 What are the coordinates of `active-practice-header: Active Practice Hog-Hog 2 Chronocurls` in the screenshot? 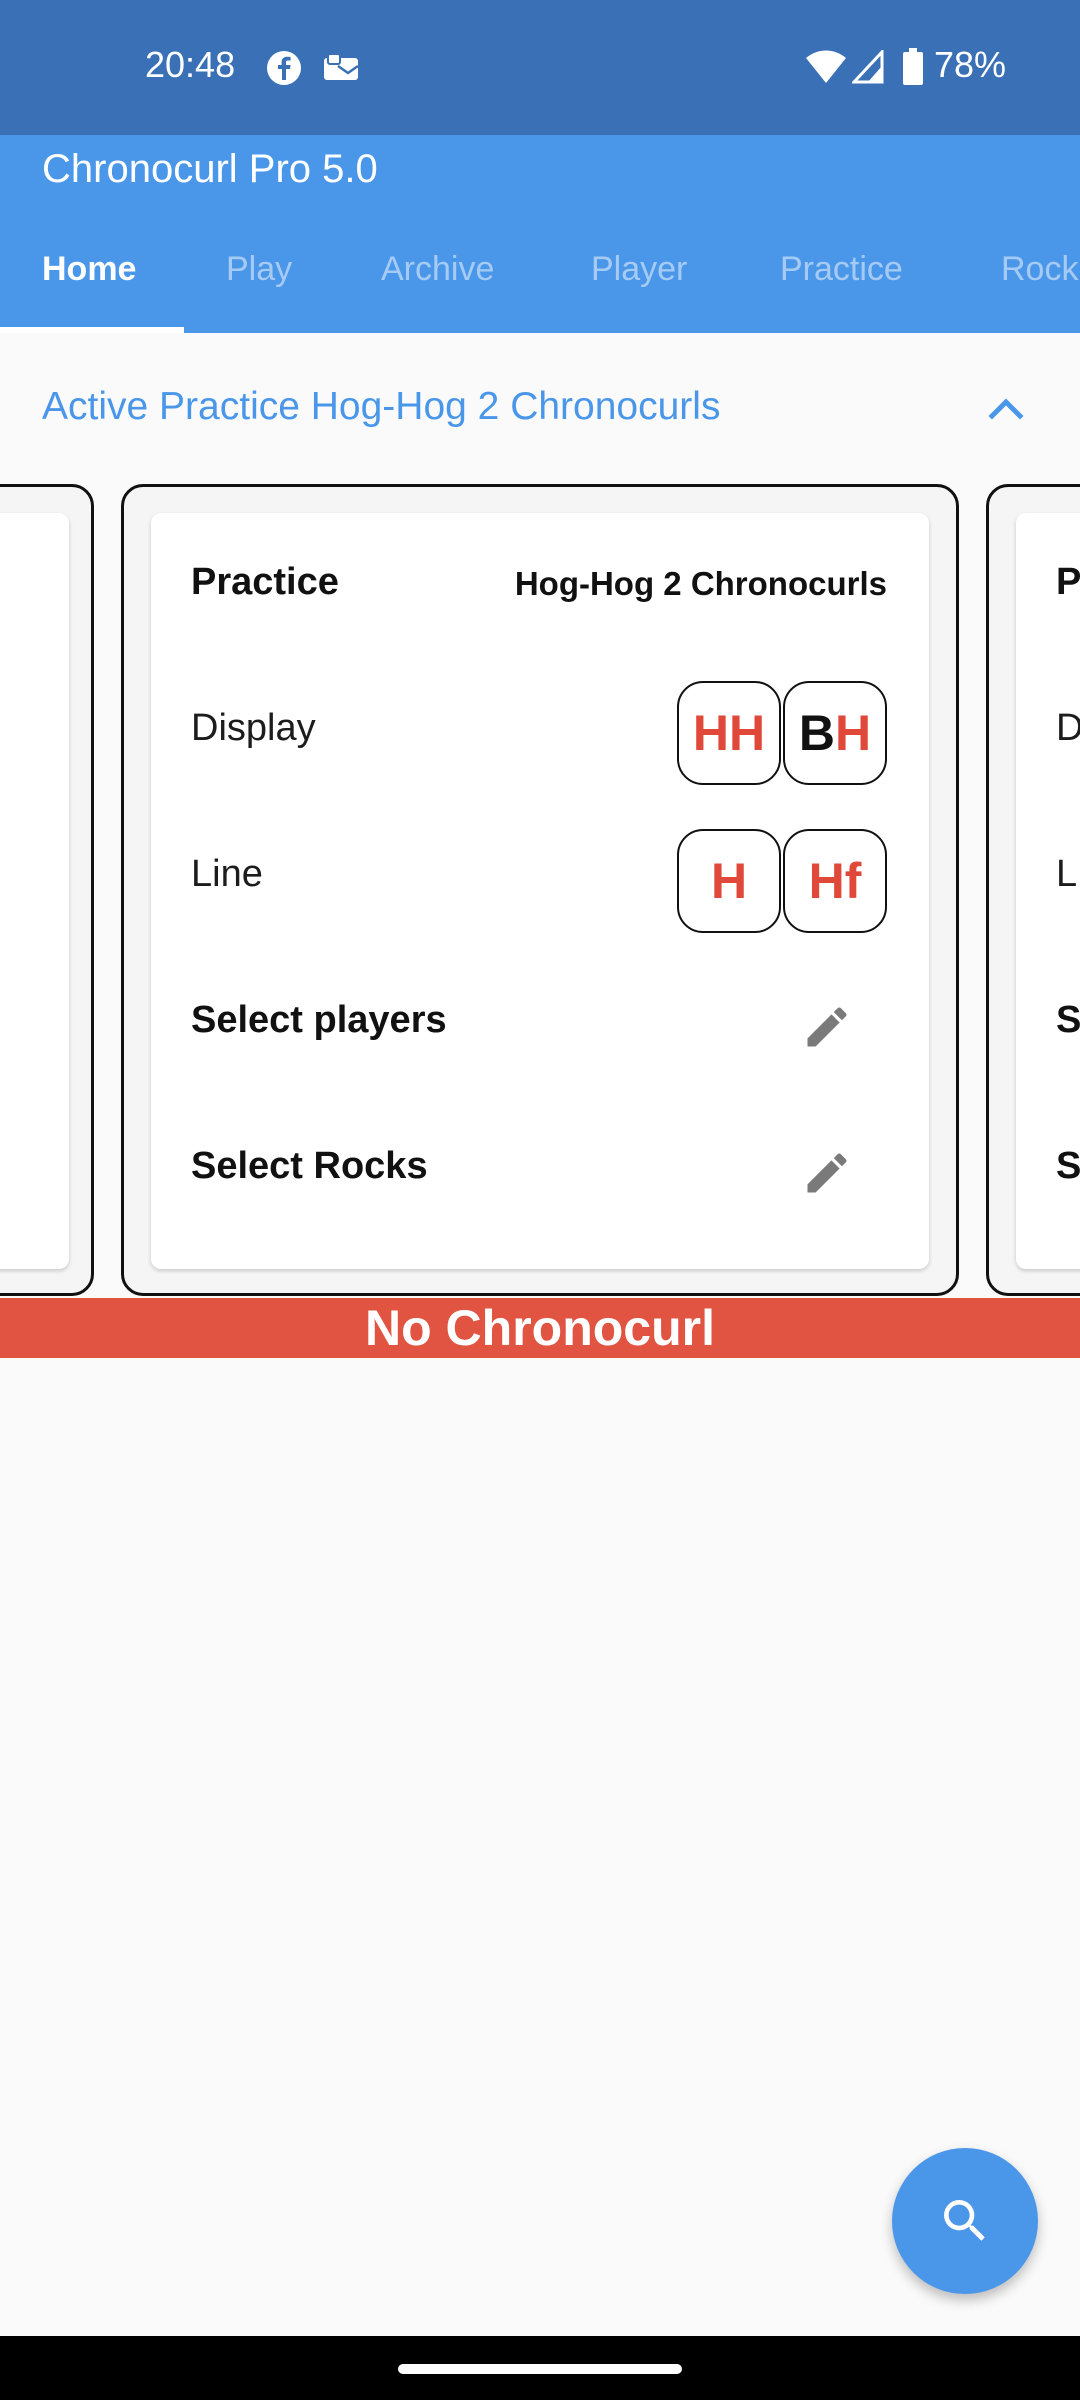 It's located at (540, 410).